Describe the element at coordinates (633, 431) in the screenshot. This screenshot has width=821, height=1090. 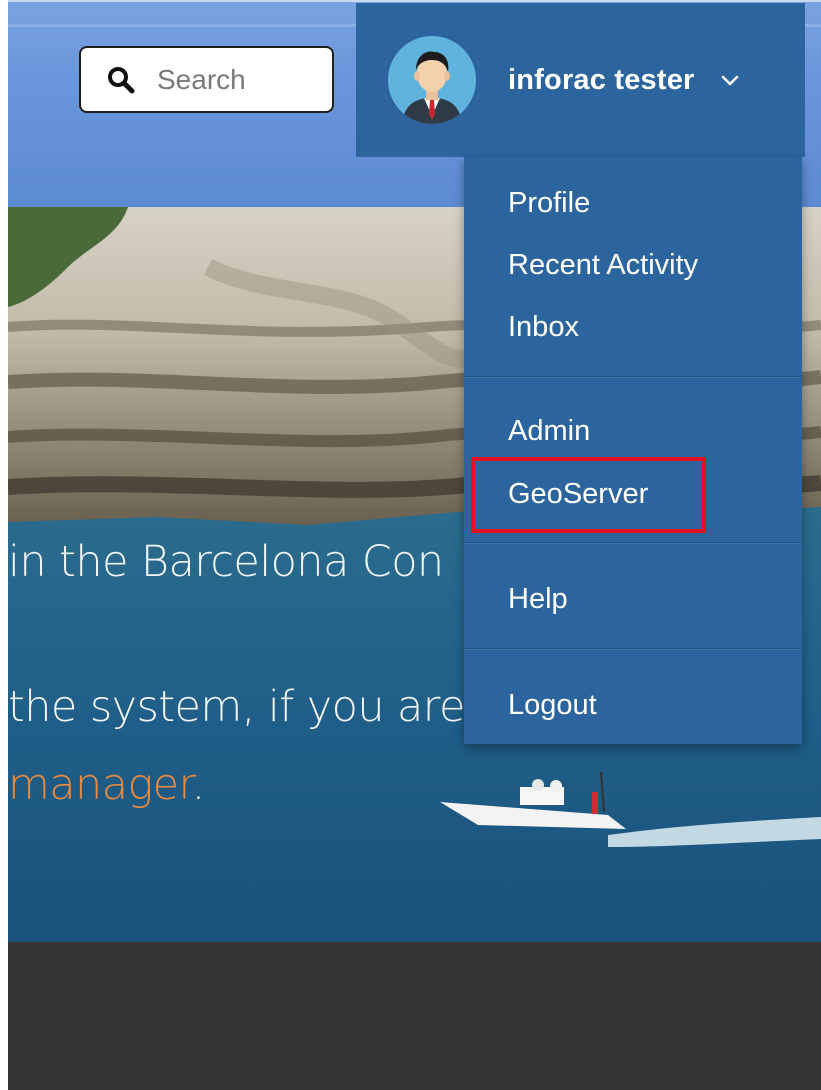
I see `menu-item-admin: Admin` at that location.